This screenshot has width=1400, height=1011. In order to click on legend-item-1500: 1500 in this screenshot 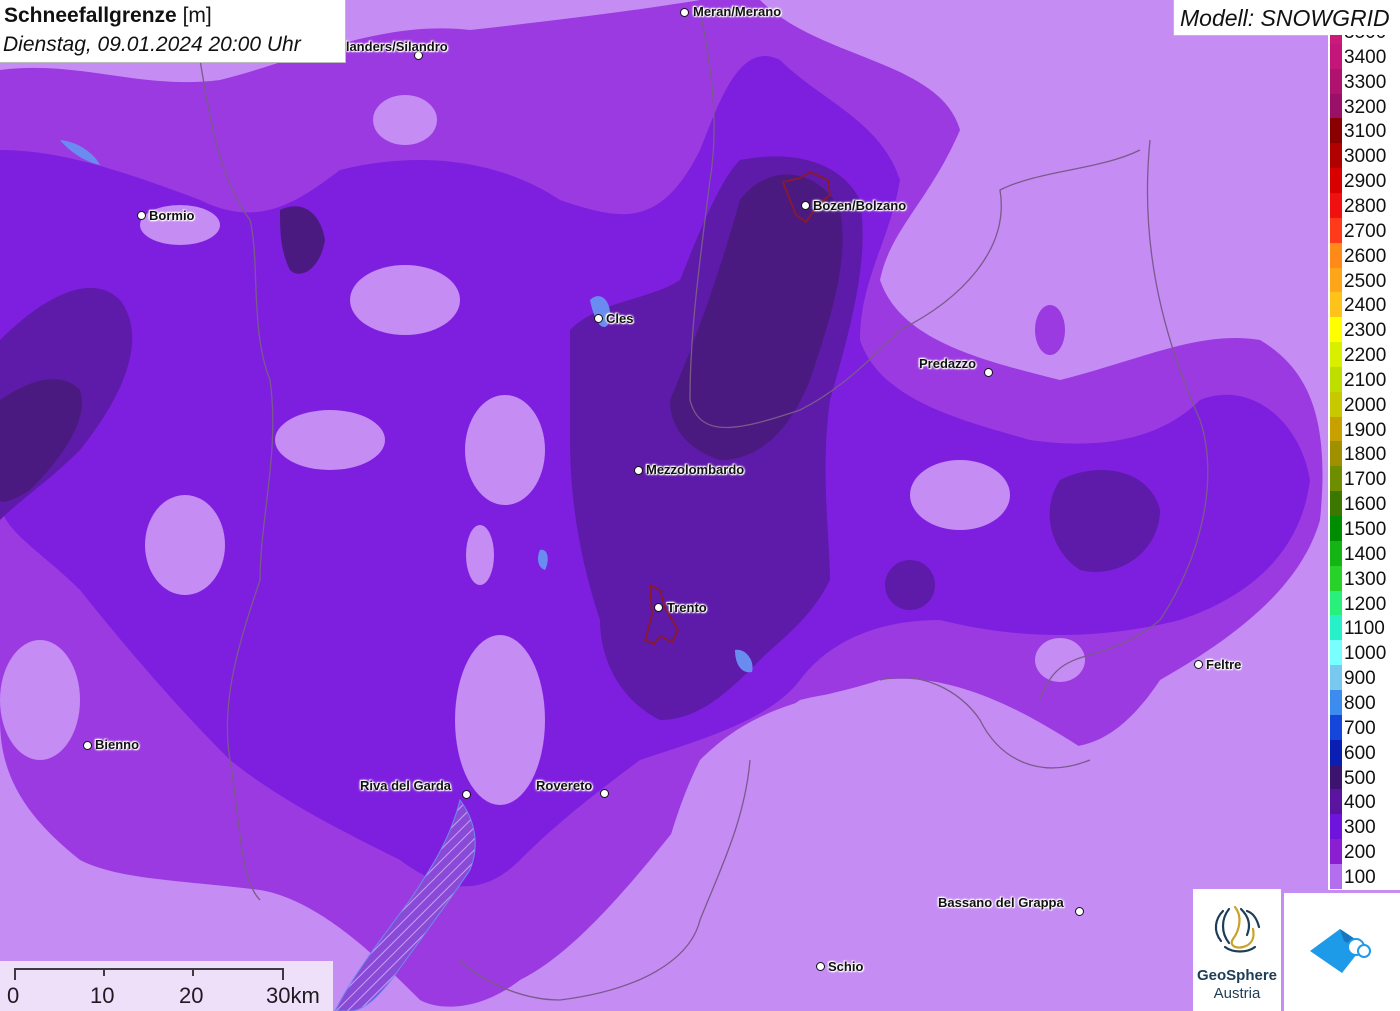, I will do `click(1364, 528)`.